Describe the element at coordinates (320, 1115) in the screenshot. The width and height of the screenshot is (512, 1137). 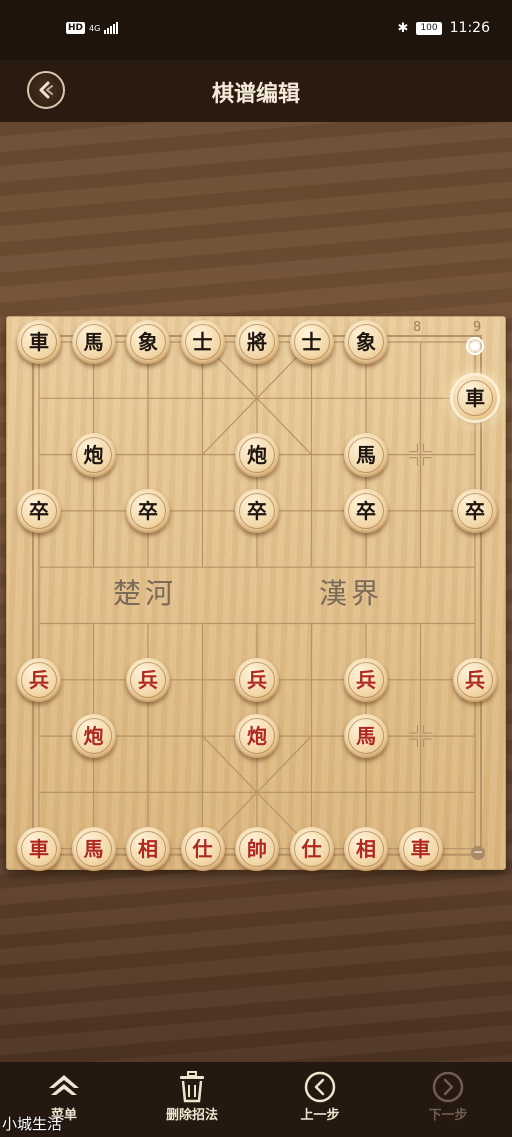
I see `prev-step-label: 上一步` at that location.